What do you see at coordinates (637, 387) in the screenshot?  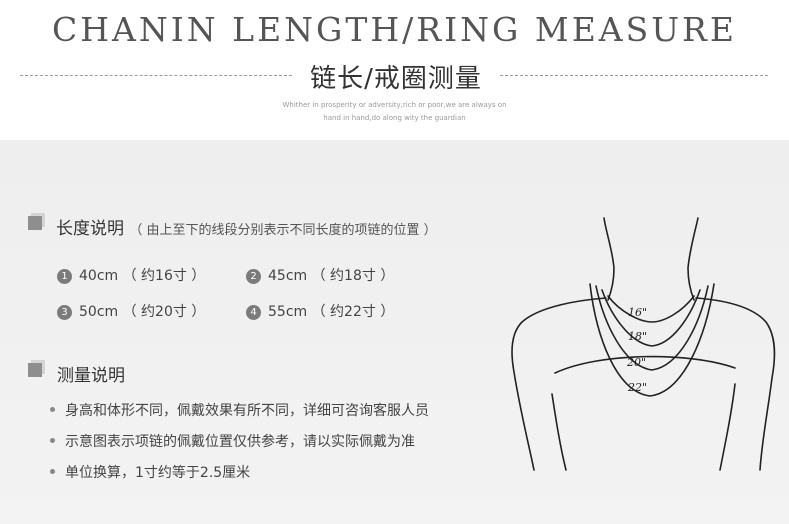 I see `label-22: 22"` at bounding box center [637, 387].